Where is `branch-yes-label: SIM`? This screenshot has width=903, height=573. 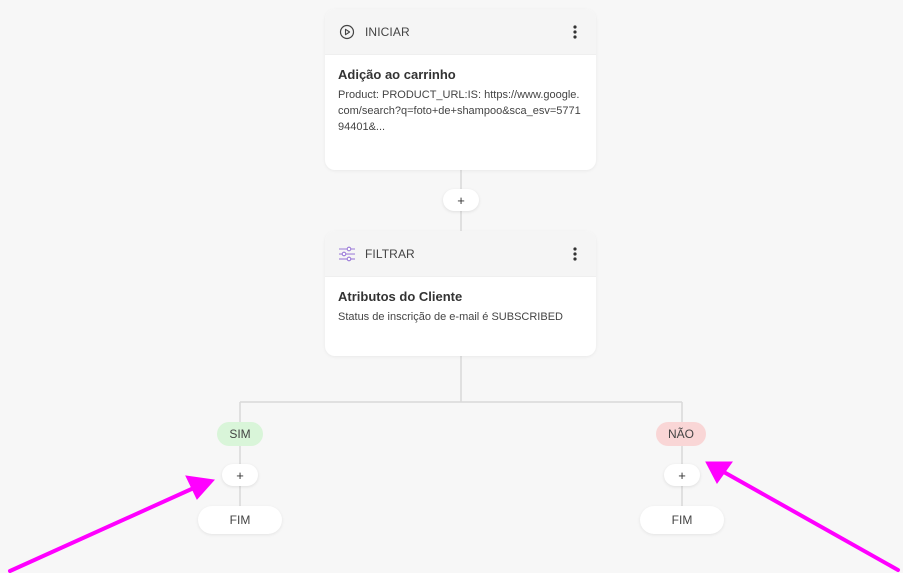 branch-yes-label: SIM is located at coordinates (240, 434).